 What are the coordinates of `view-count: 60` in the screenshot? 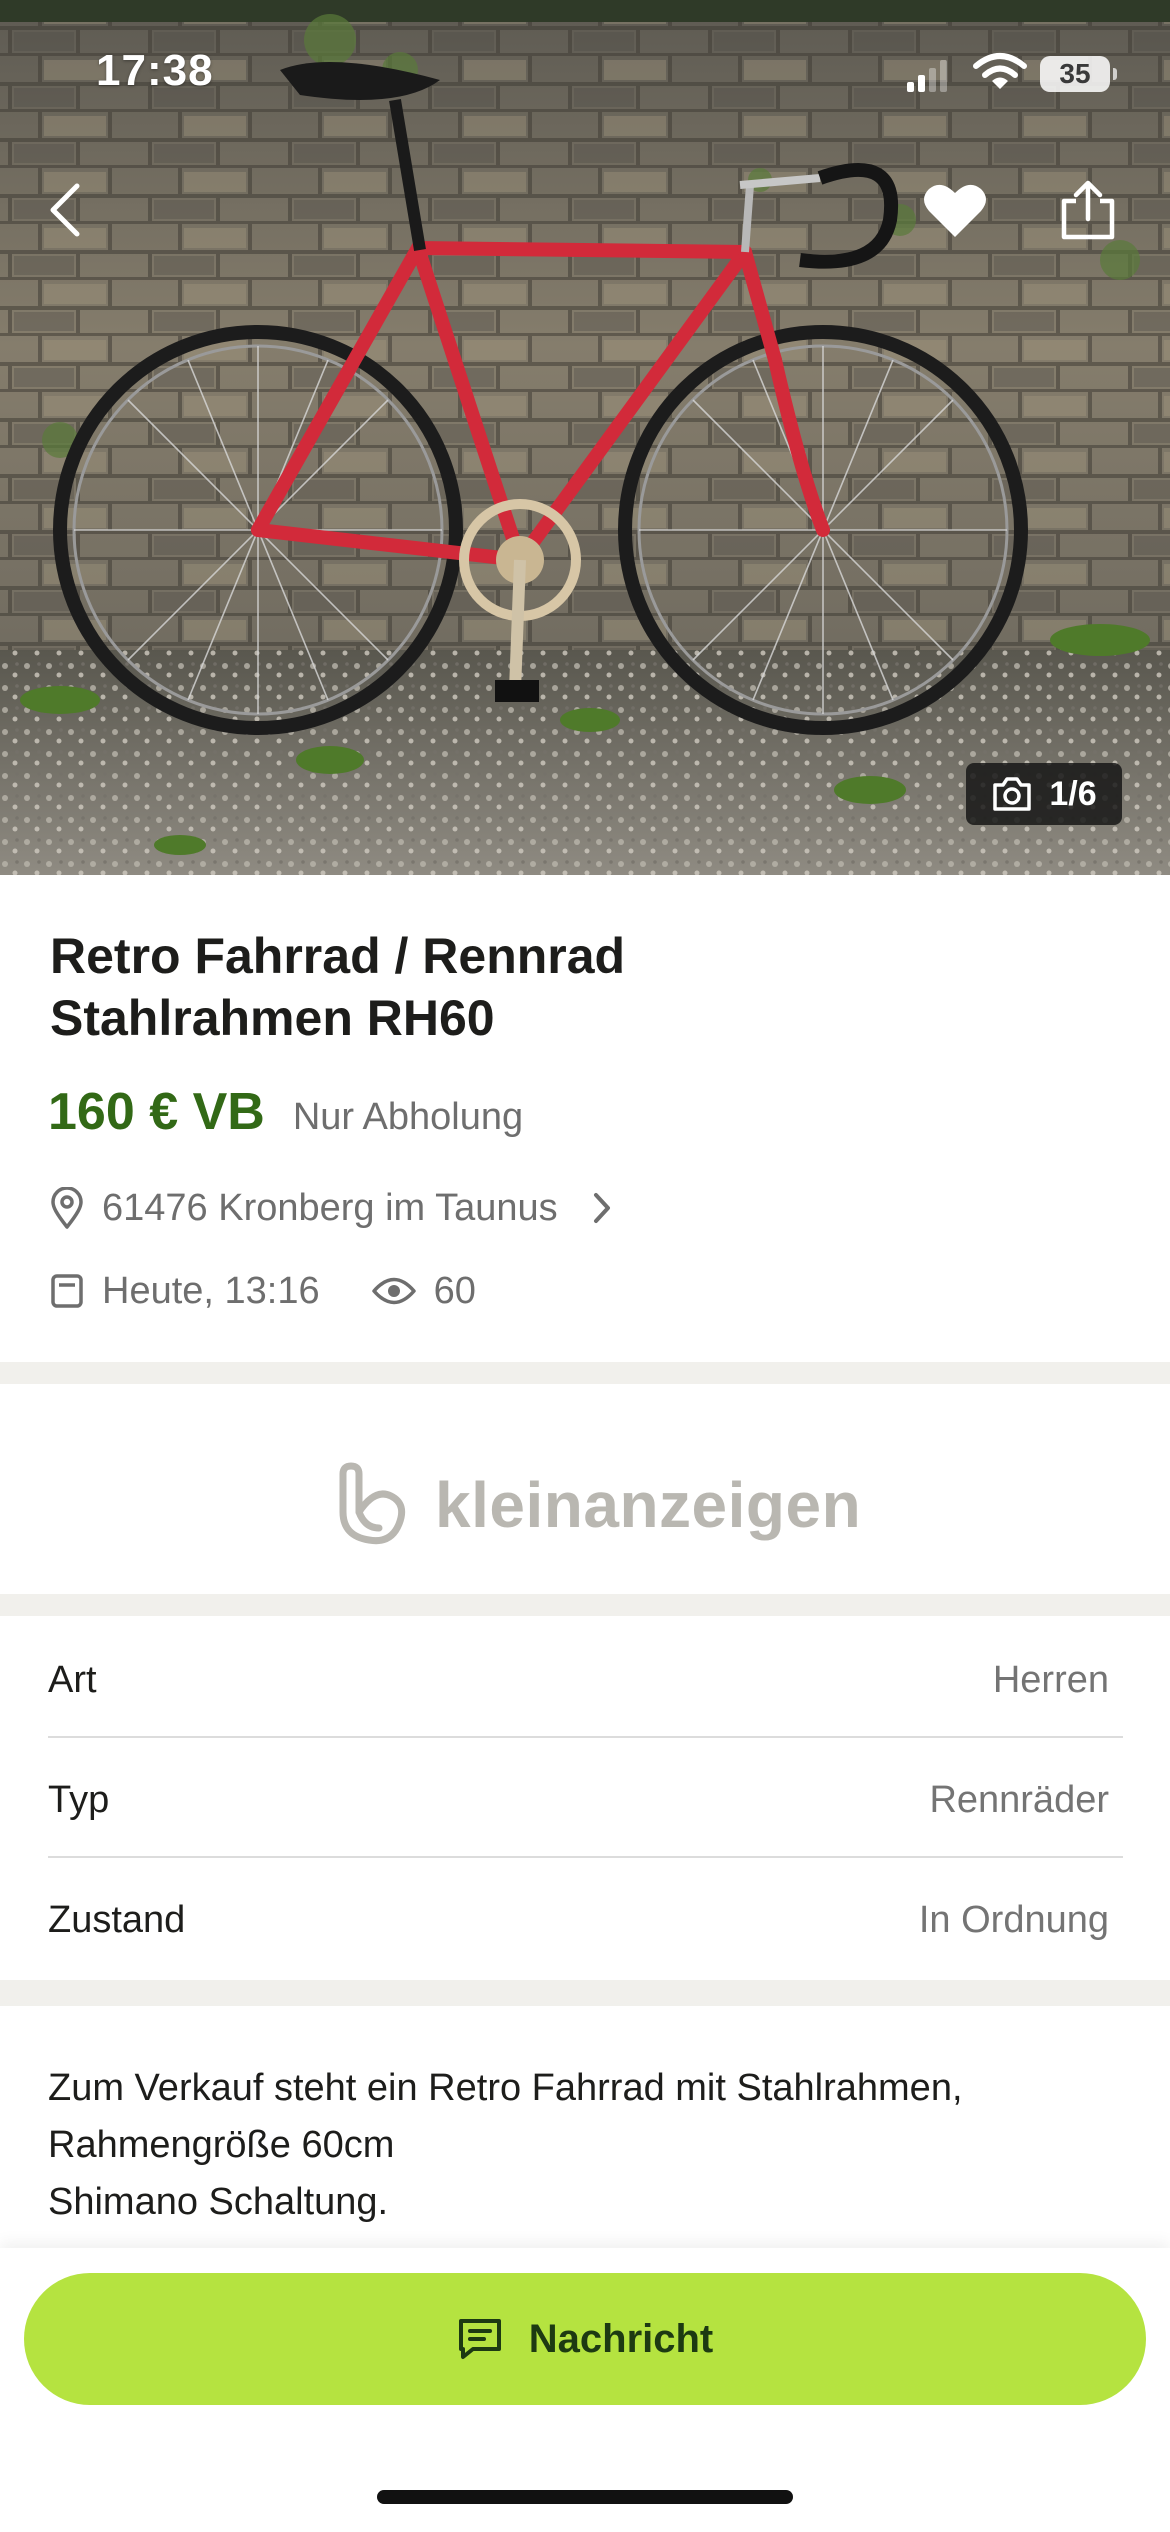 It's located at (423, 1291).